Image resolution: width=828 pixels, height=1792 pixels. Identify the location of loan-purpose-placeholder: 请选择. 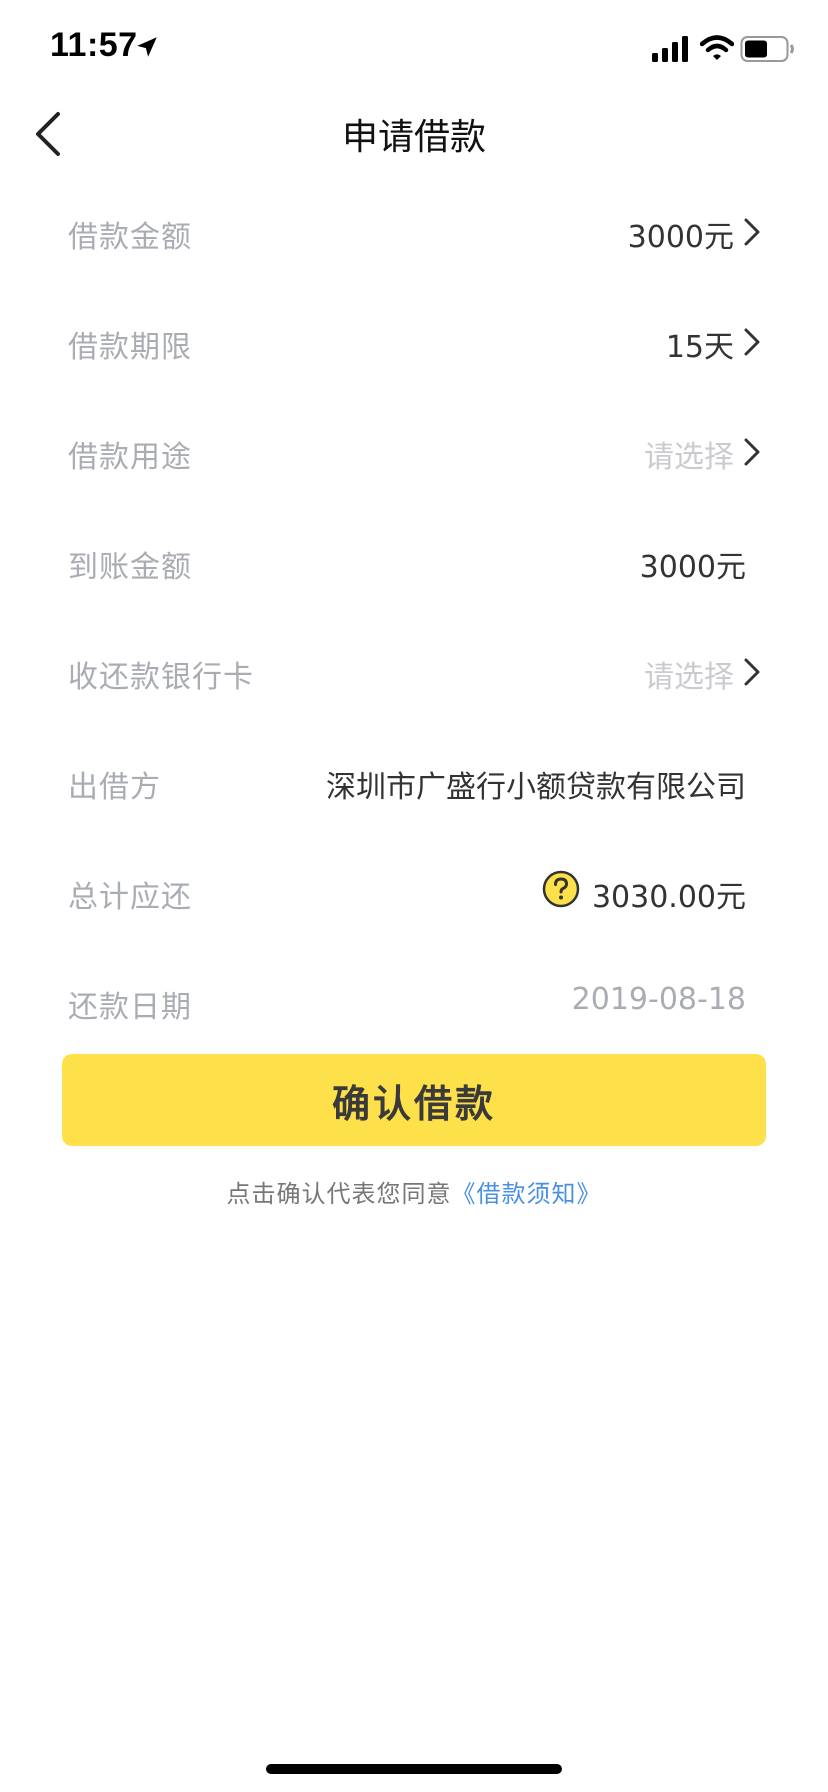
(689, 457).